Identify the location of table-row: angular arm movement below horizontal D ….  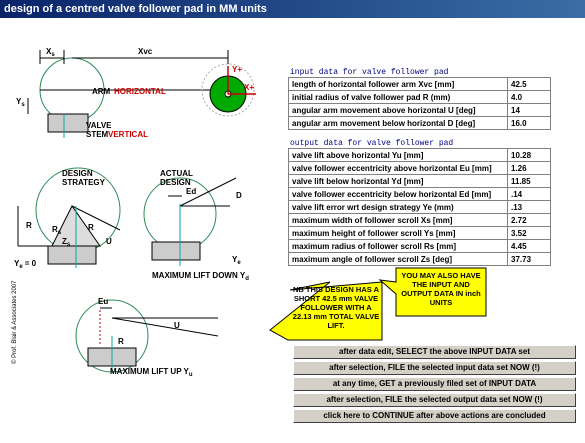
(419, 123).